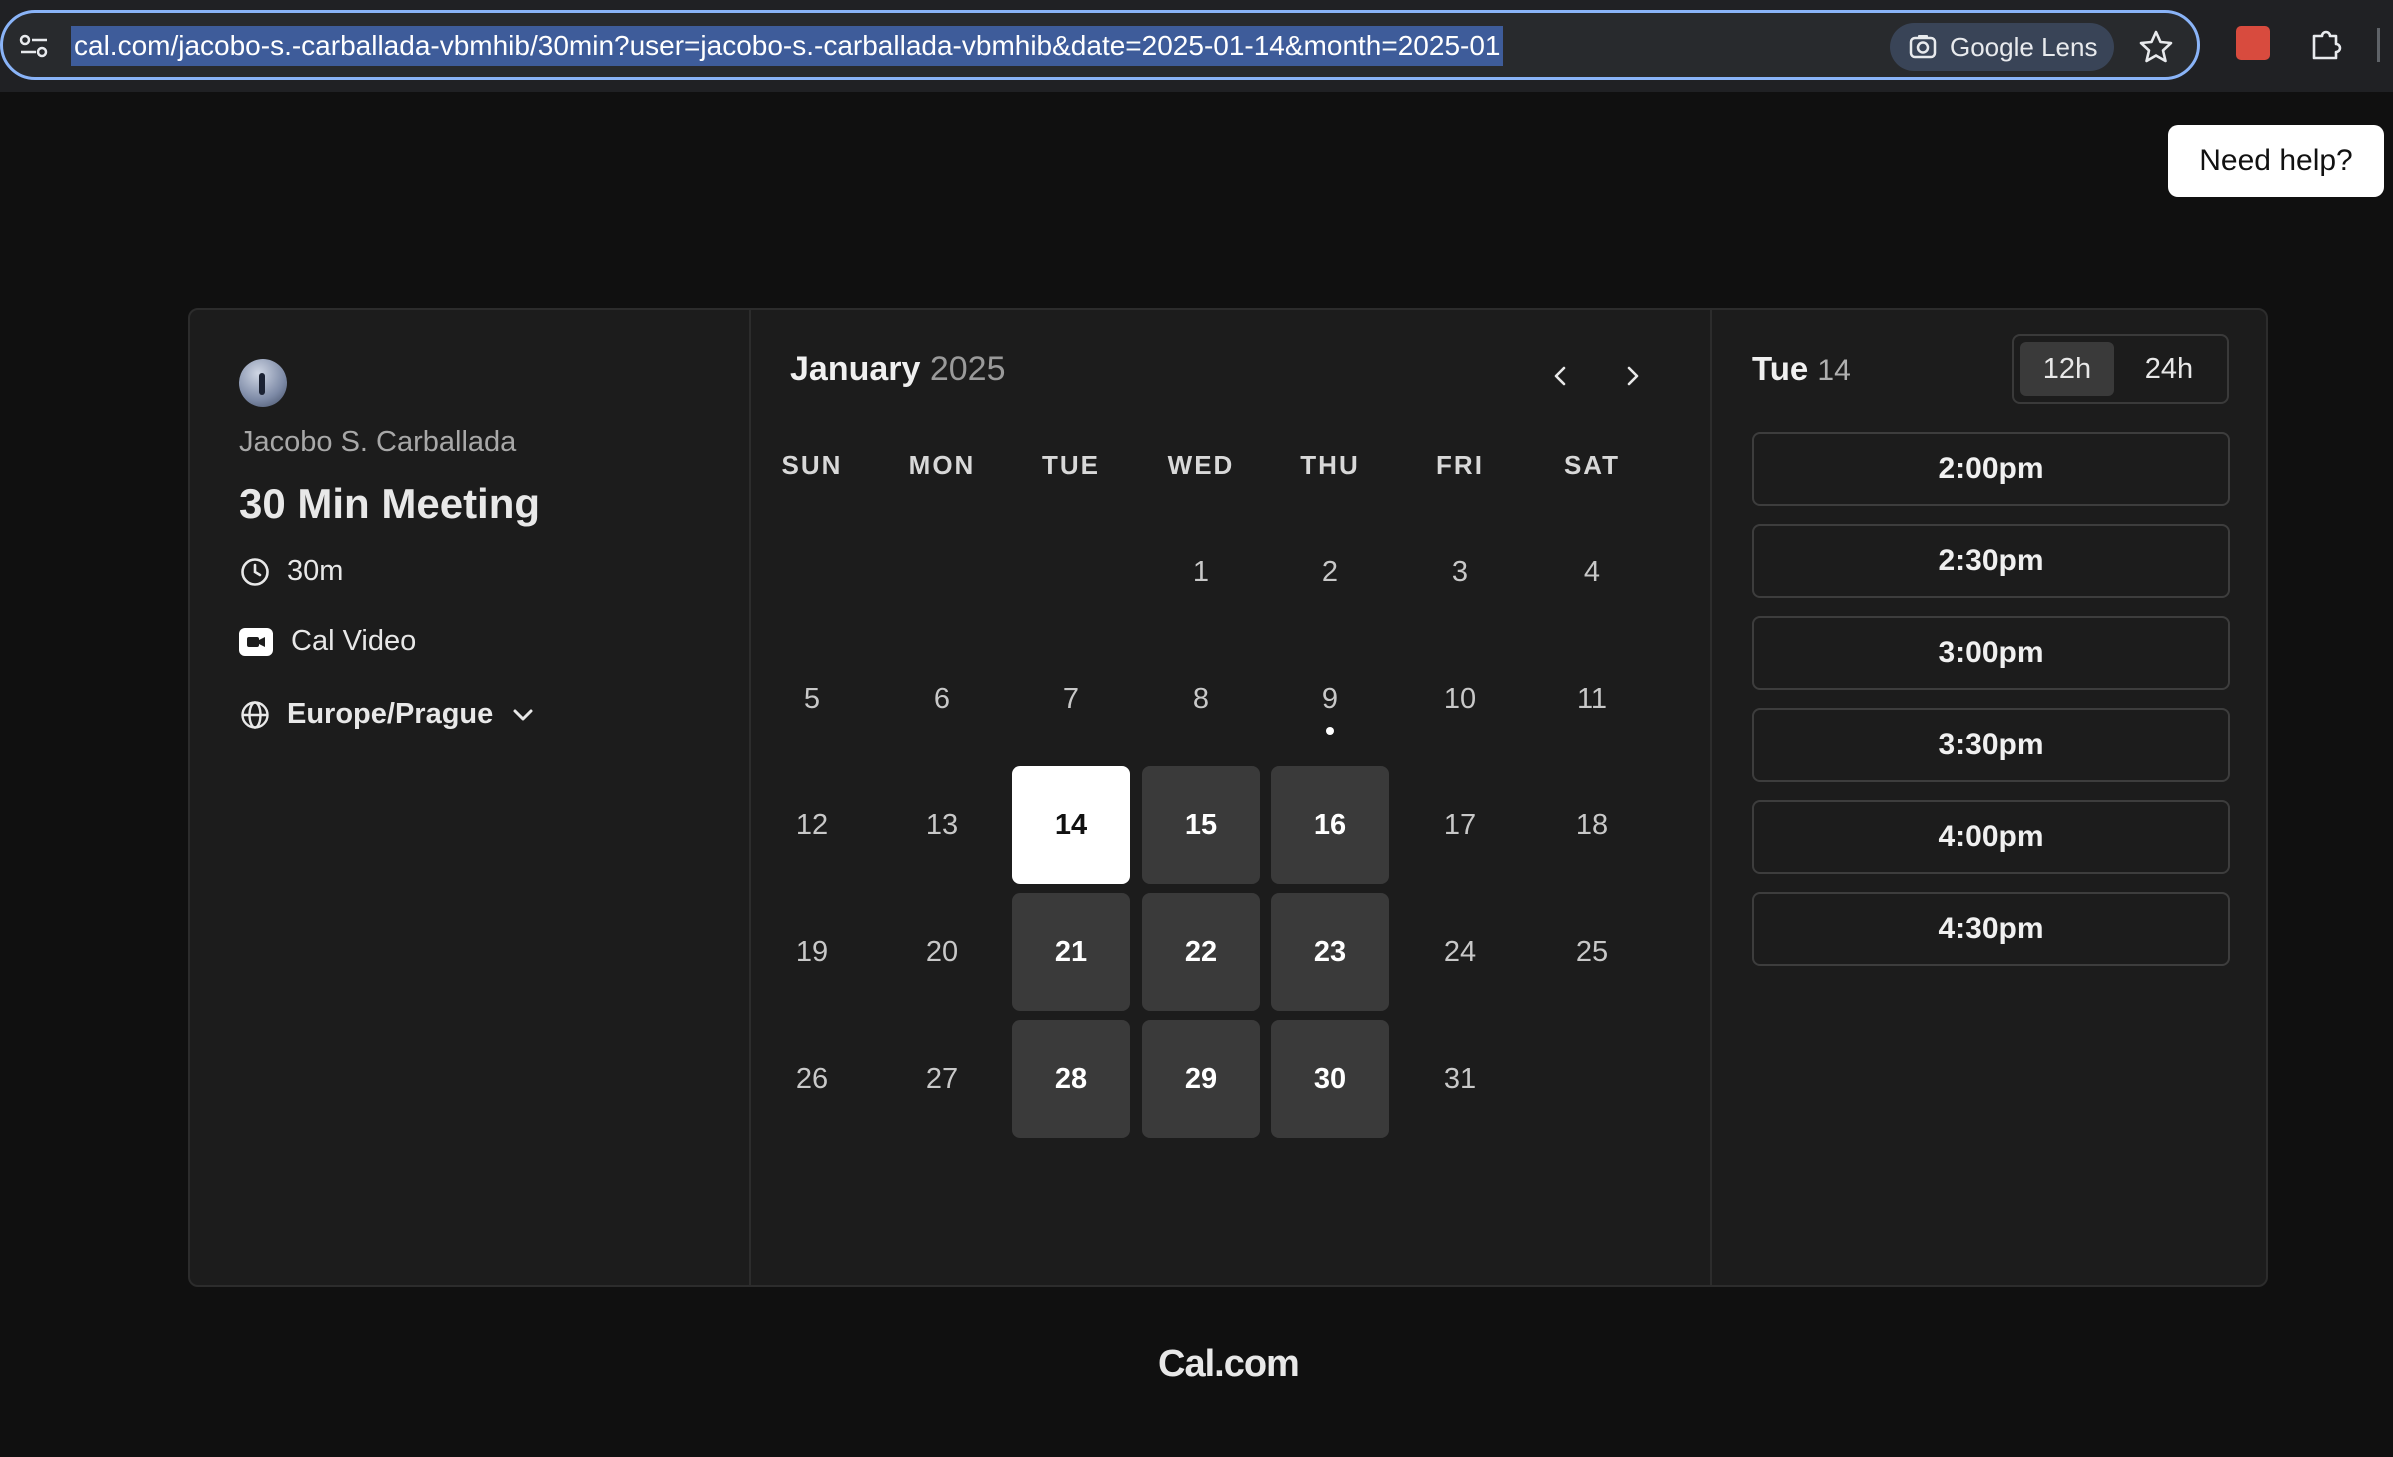 This screenshot has height=1457, width=2393. I want to click on calendar-day: 20, so click(942, 951).